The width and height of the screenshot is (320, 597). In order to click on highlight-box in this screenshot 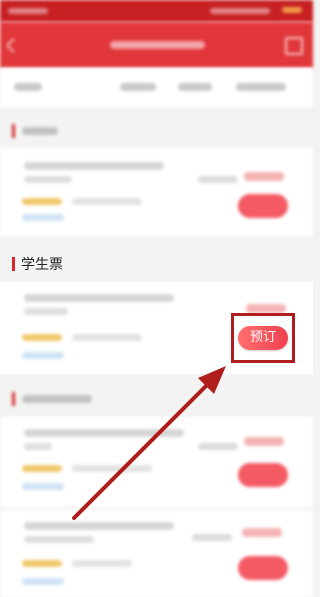, I will do `click(263, 338)`.